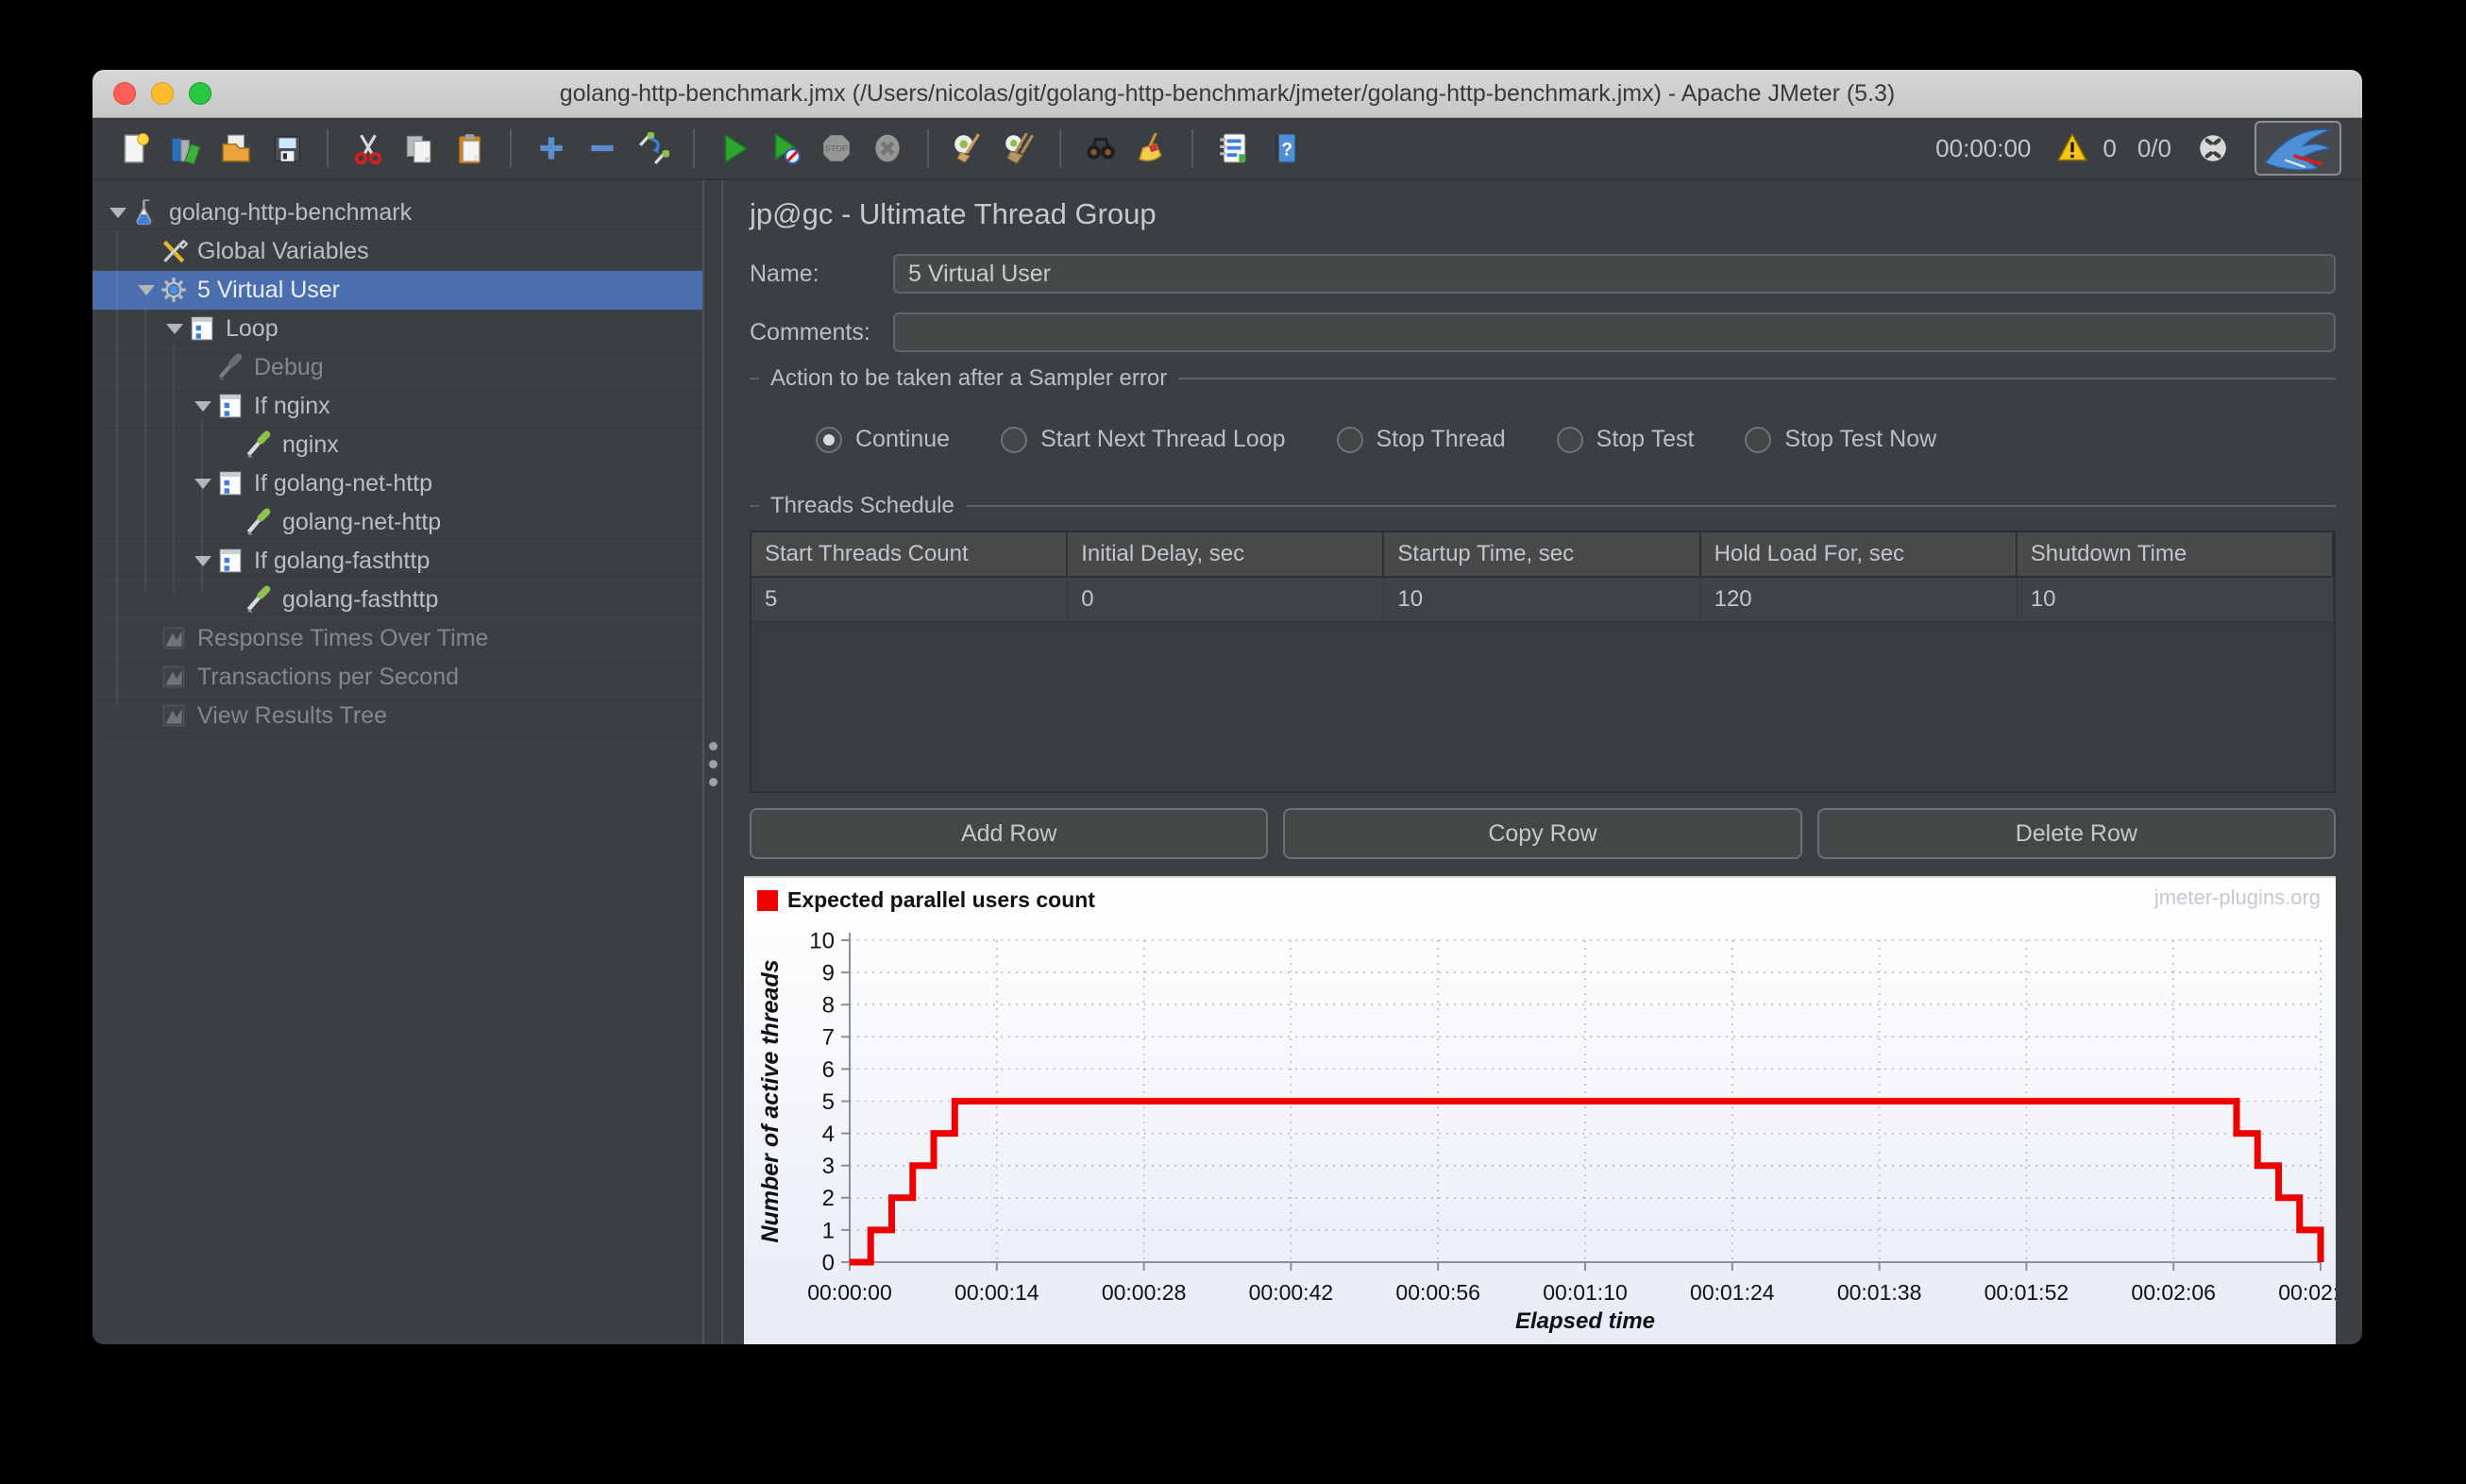 The image size is (2466, 1484). What do you see at coordinates (828, 1198) in the screenshot?
I see `svg-text: 2` at bounding box center [828, 1198].